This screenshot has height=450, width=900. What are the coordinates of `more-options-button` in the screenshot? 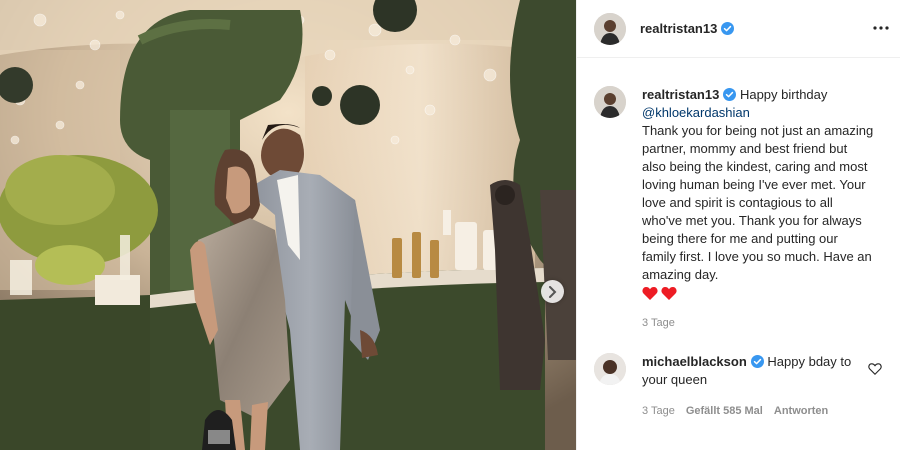 It's located at (881, 28).